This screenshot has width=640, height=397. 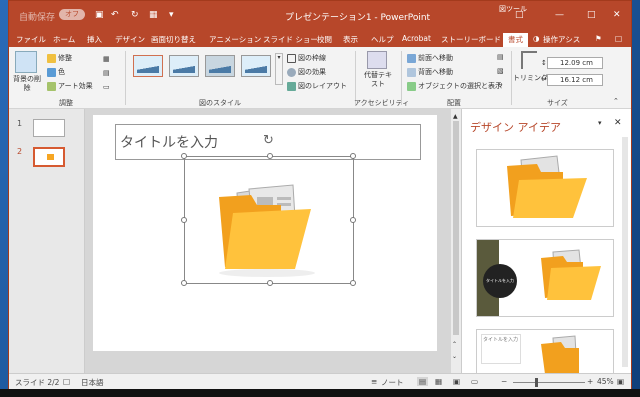 I want to click on zoom-level: 45%, so click(x=605, y=381).